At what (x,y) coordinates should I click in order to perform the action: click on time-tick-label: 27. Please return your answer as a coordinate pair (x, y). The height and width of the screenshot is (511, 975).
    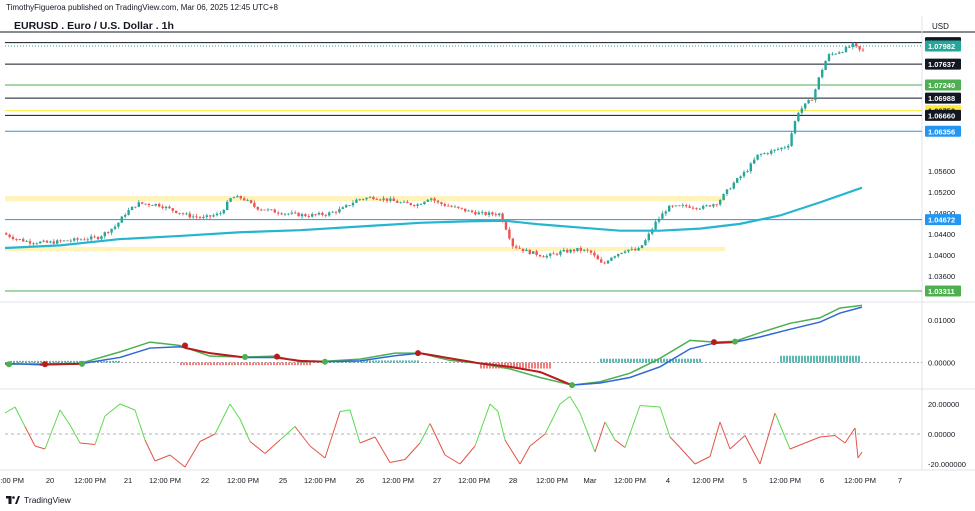
    Looking at the image, I should click on (437, 480).